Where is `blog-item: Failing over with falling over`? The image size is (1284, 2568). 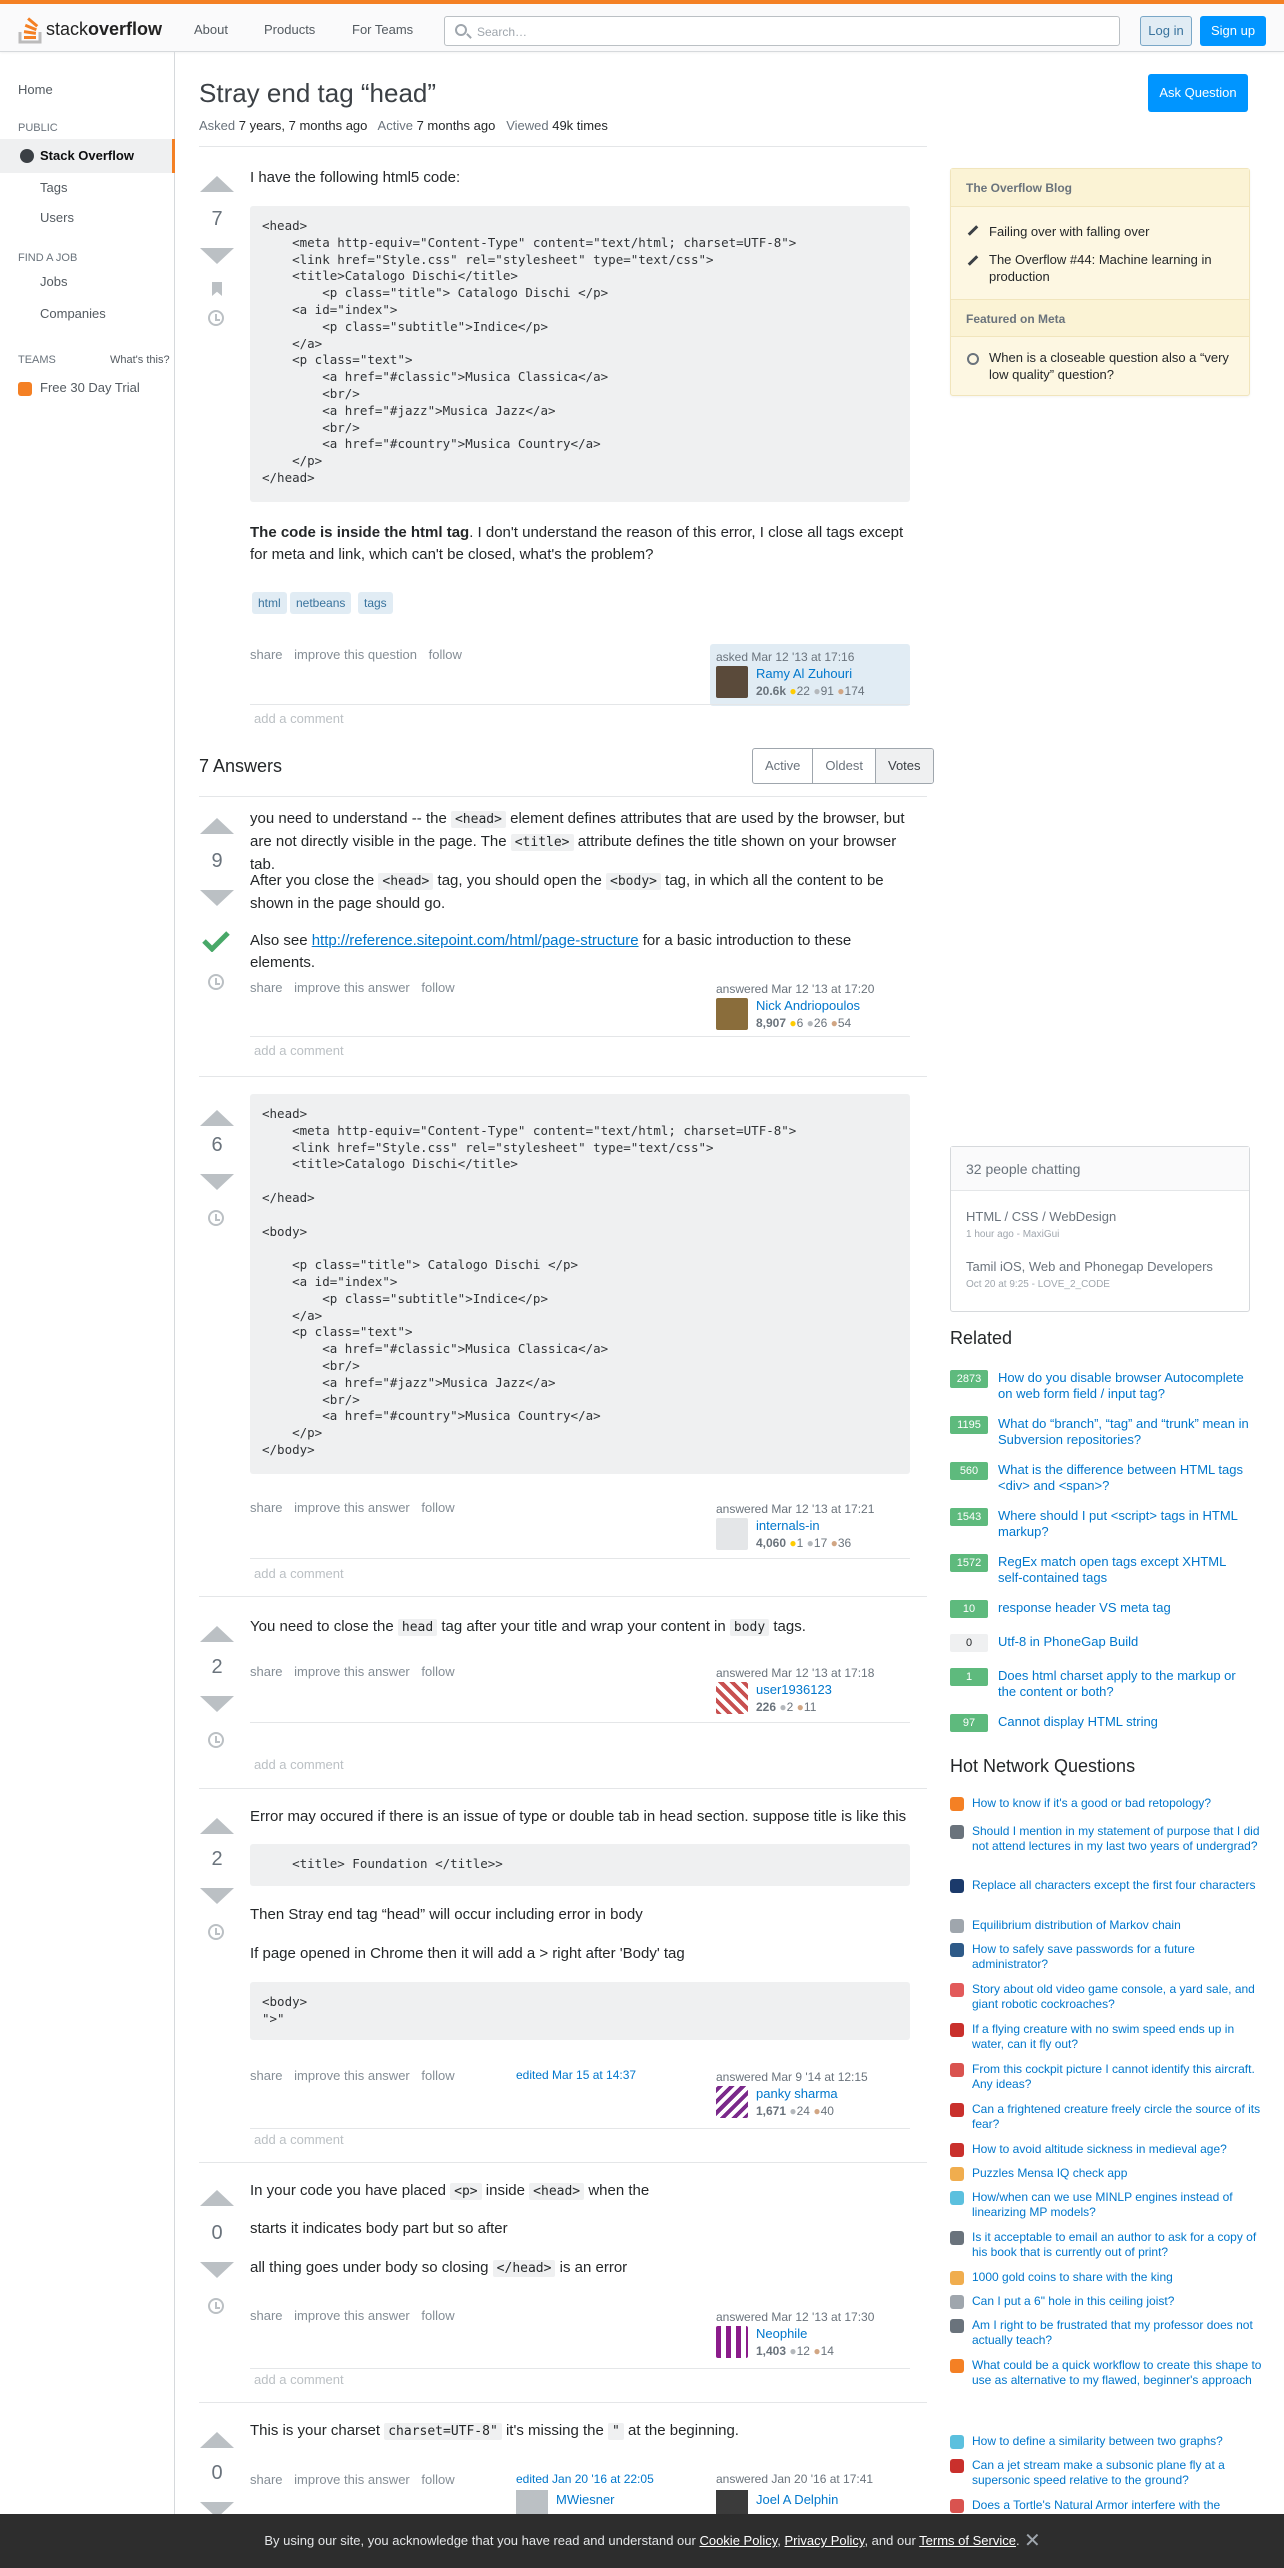
blog-item: Failing over with falling over is located at coordinates (1109, 231).